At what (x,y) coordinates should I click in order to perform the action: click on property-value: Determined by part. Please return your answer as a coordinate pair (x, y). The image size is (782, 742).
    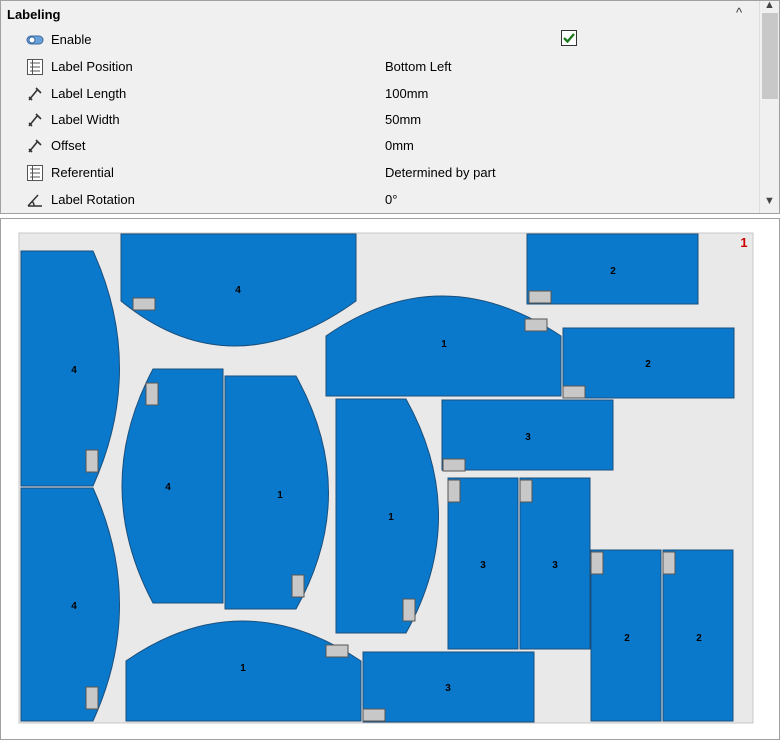
    Looking at the image, I should click on (440, 172).